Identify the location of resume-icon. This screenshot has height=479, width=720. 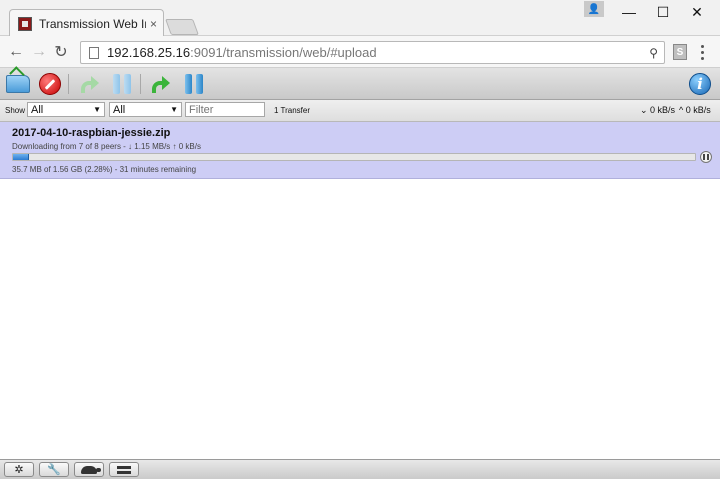
(90, 84).